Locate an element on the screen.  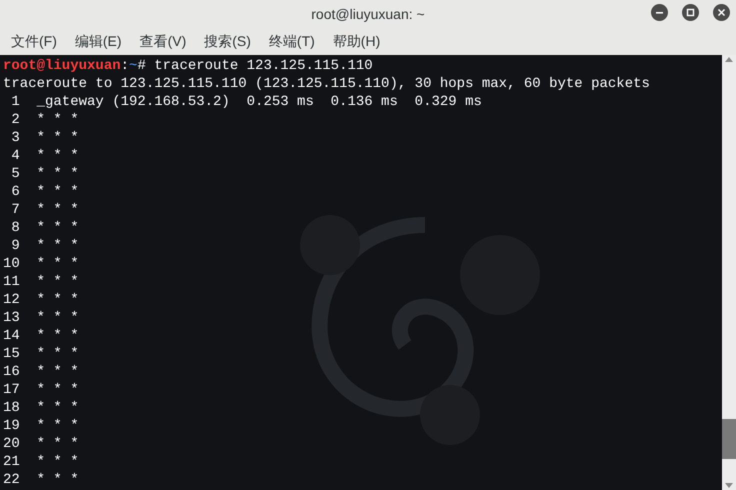
output-line: 17 * * * is located at coordinates (41, 390).